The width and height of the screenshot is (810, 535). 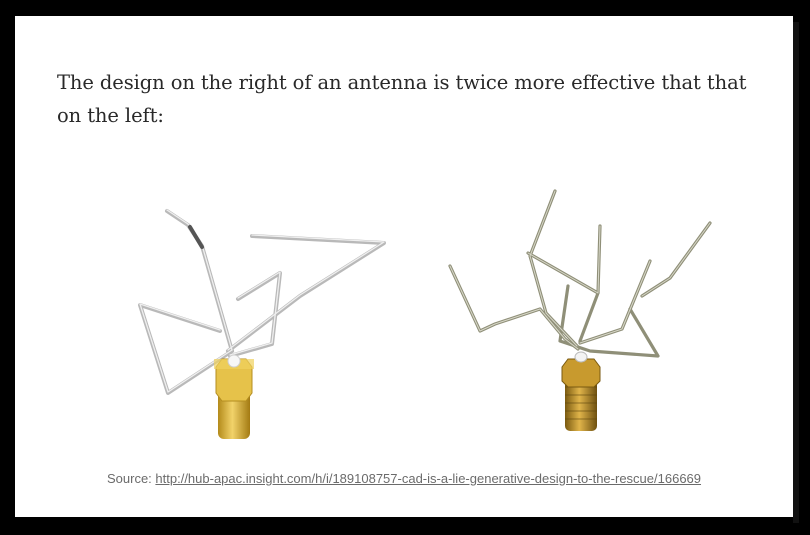 What do you see at coordinates (581, 391) in the screenshot?
I see `right-connector` at bounding box center [581, 391].